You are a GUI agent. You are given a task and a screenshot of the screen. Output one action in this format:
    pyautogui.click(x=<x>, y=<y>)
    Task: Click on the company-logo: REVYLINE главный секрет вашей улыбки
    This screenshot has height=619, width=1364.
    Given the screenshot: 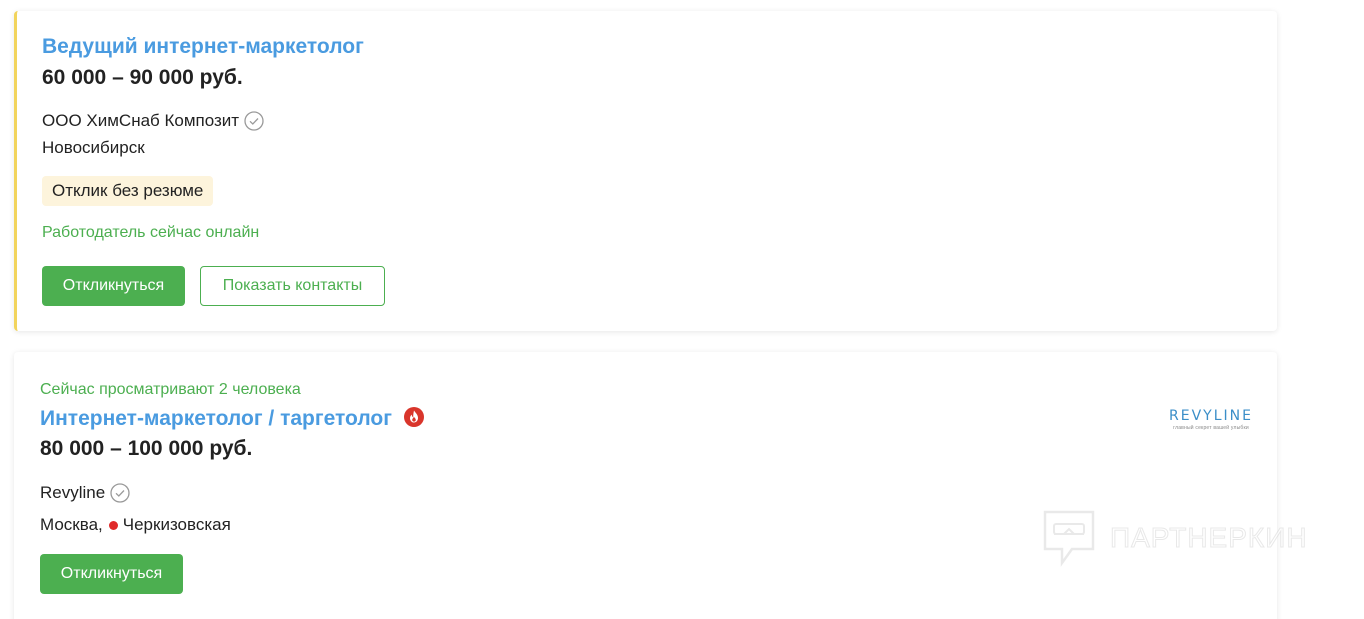 What is the action you would take?
    pyautogui.click(x=1211, y=419)
    